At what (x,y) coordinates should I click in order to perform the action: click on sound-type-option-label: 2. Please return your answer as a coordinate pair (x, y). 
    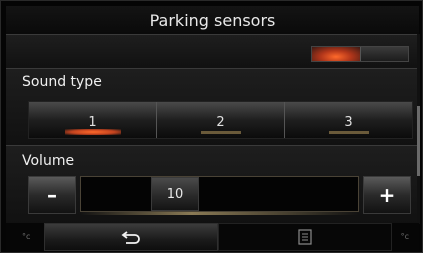
    Looking at the image, I should click on (220, 122).